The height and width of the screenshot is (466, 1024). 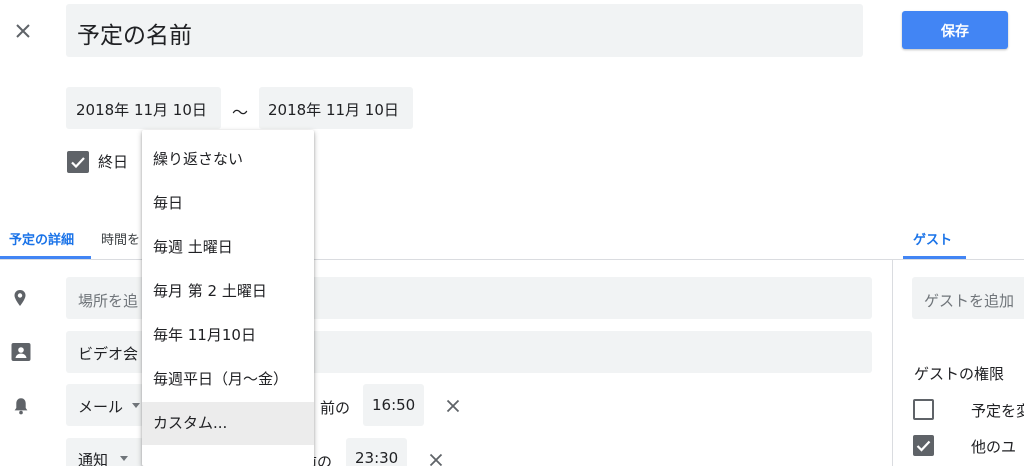 I want to click on repeat-option-yearly: 毎年 11月10日, so click(x=228, y=335).